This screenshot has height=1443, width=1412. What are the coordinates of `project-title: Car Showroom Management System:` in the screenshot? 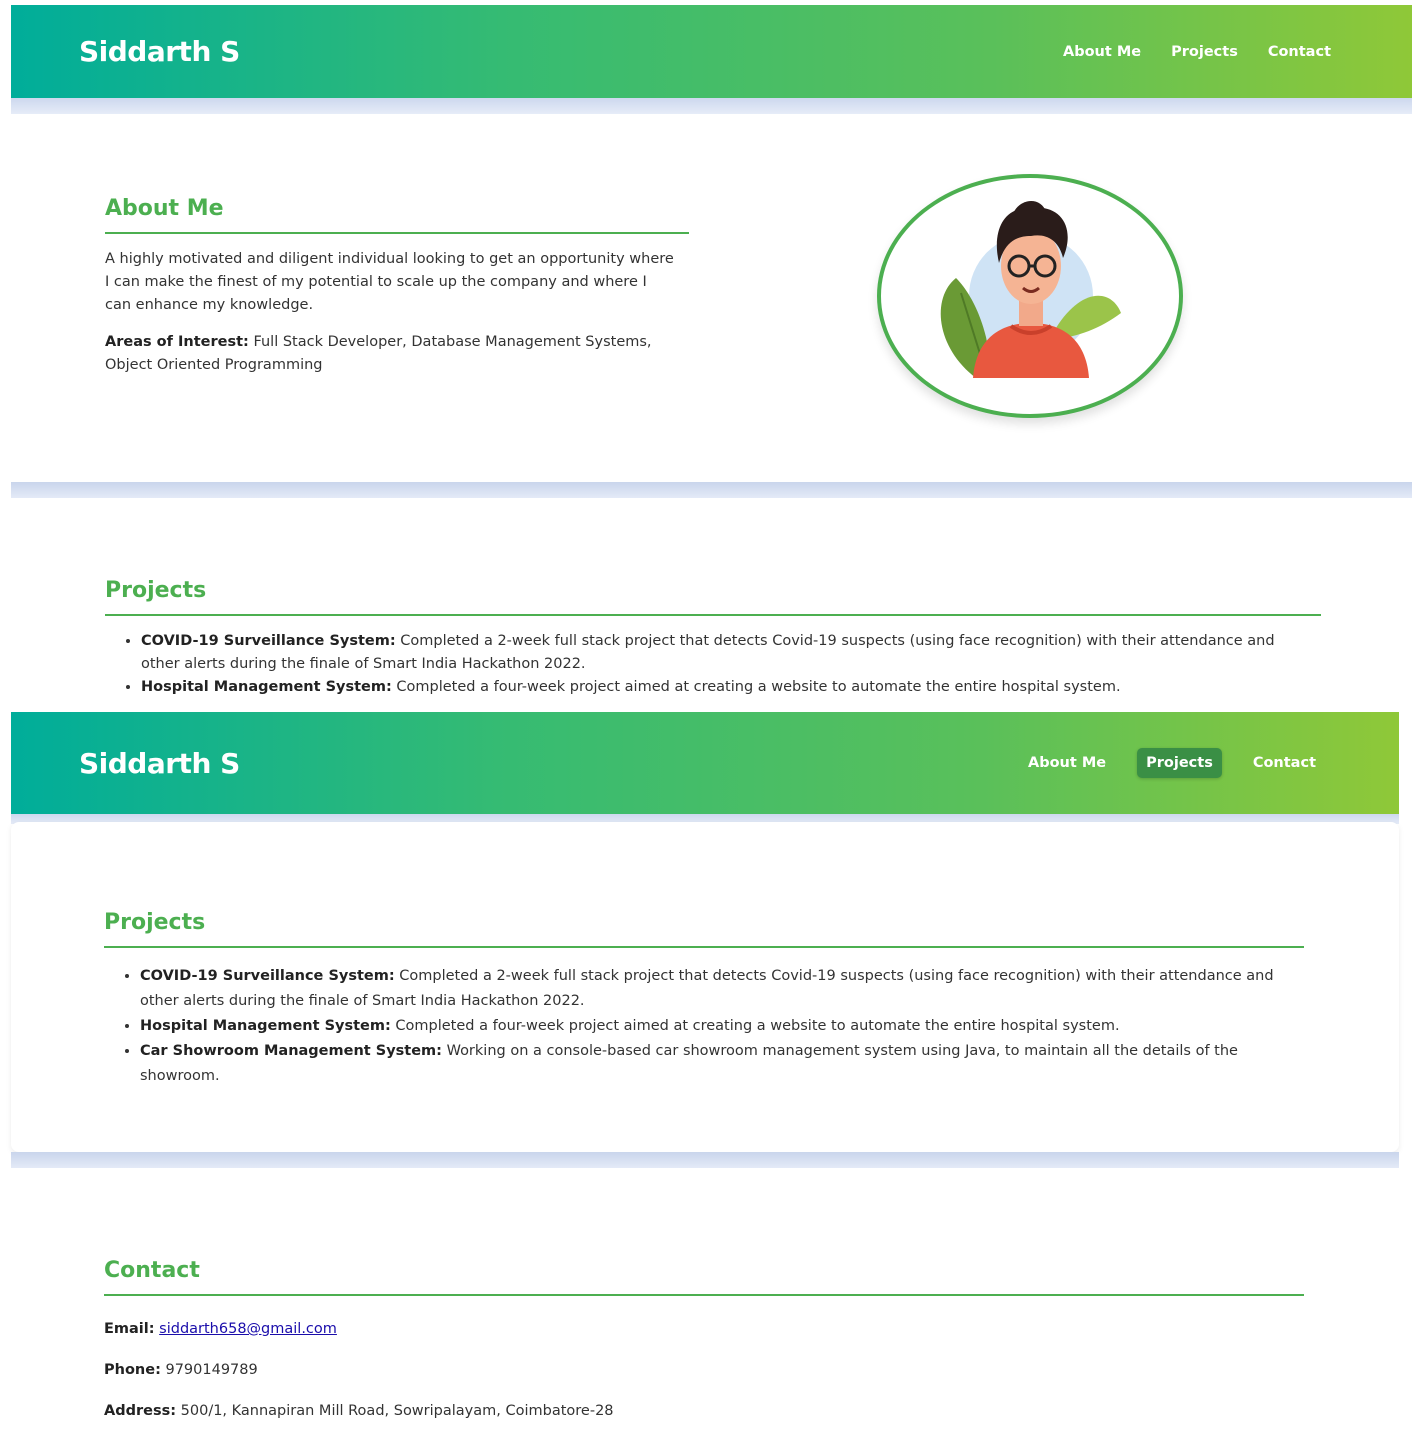 It's located at (291, 1051).